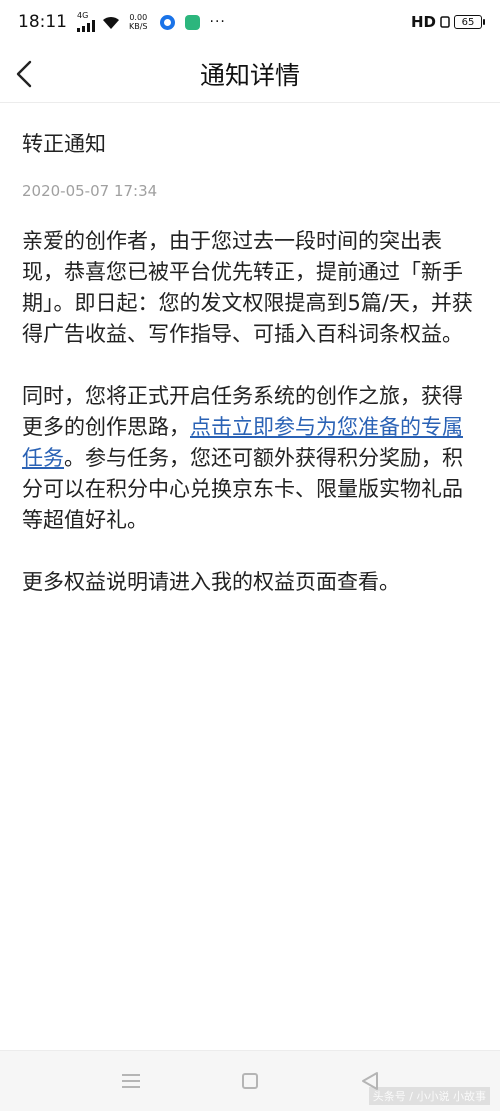 This screenshot has height=1111, width=500. I want to click on page-title: 通知详情, so click(249, 75).